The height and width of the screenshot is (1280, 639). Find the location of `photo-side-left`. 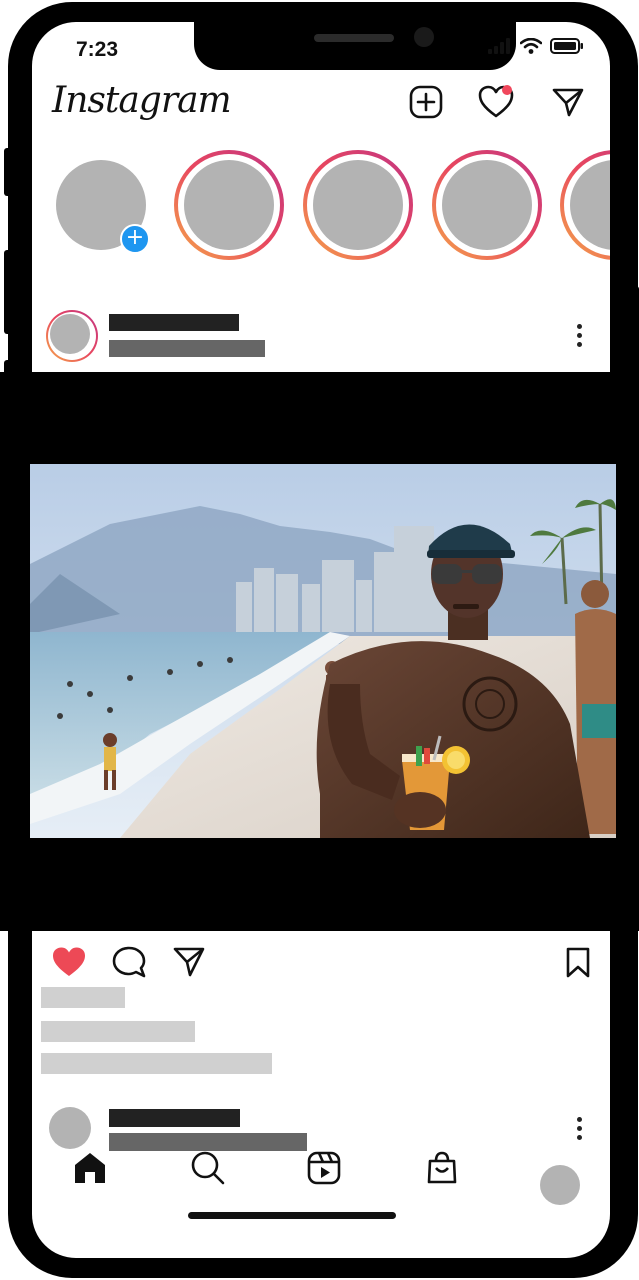

photo-side-left is located at coordinates (15, 651).